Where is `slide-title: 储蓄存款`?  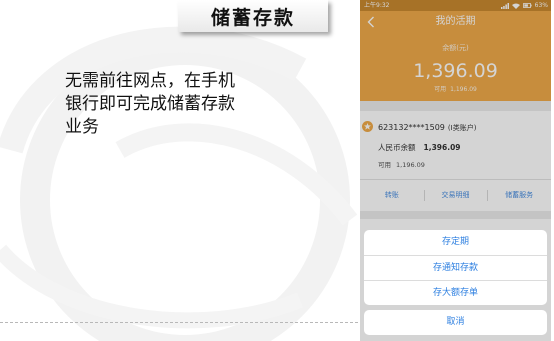 slide-title: 储蓄存款 is located at coordinates (253, 16).